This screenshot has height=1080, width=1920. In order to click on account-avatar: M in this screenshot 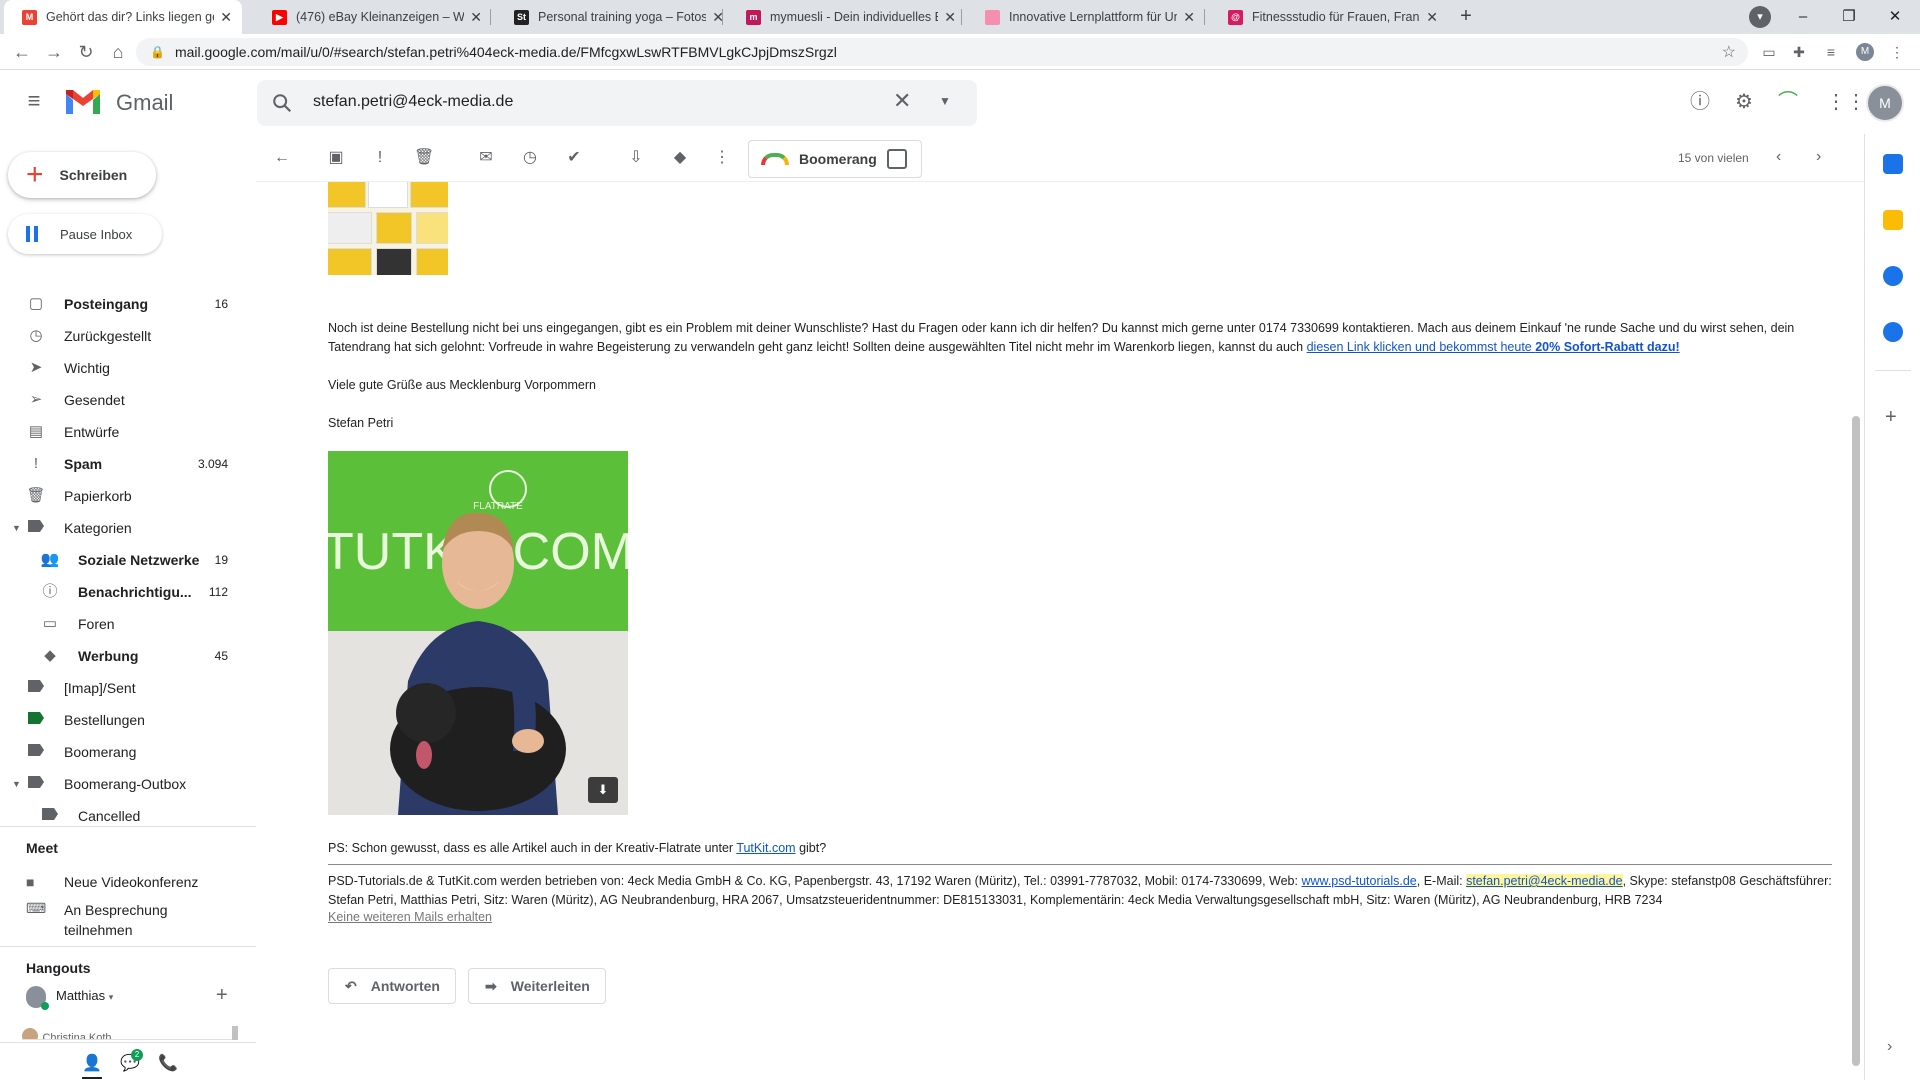, I will do `click(1885, 103)`.